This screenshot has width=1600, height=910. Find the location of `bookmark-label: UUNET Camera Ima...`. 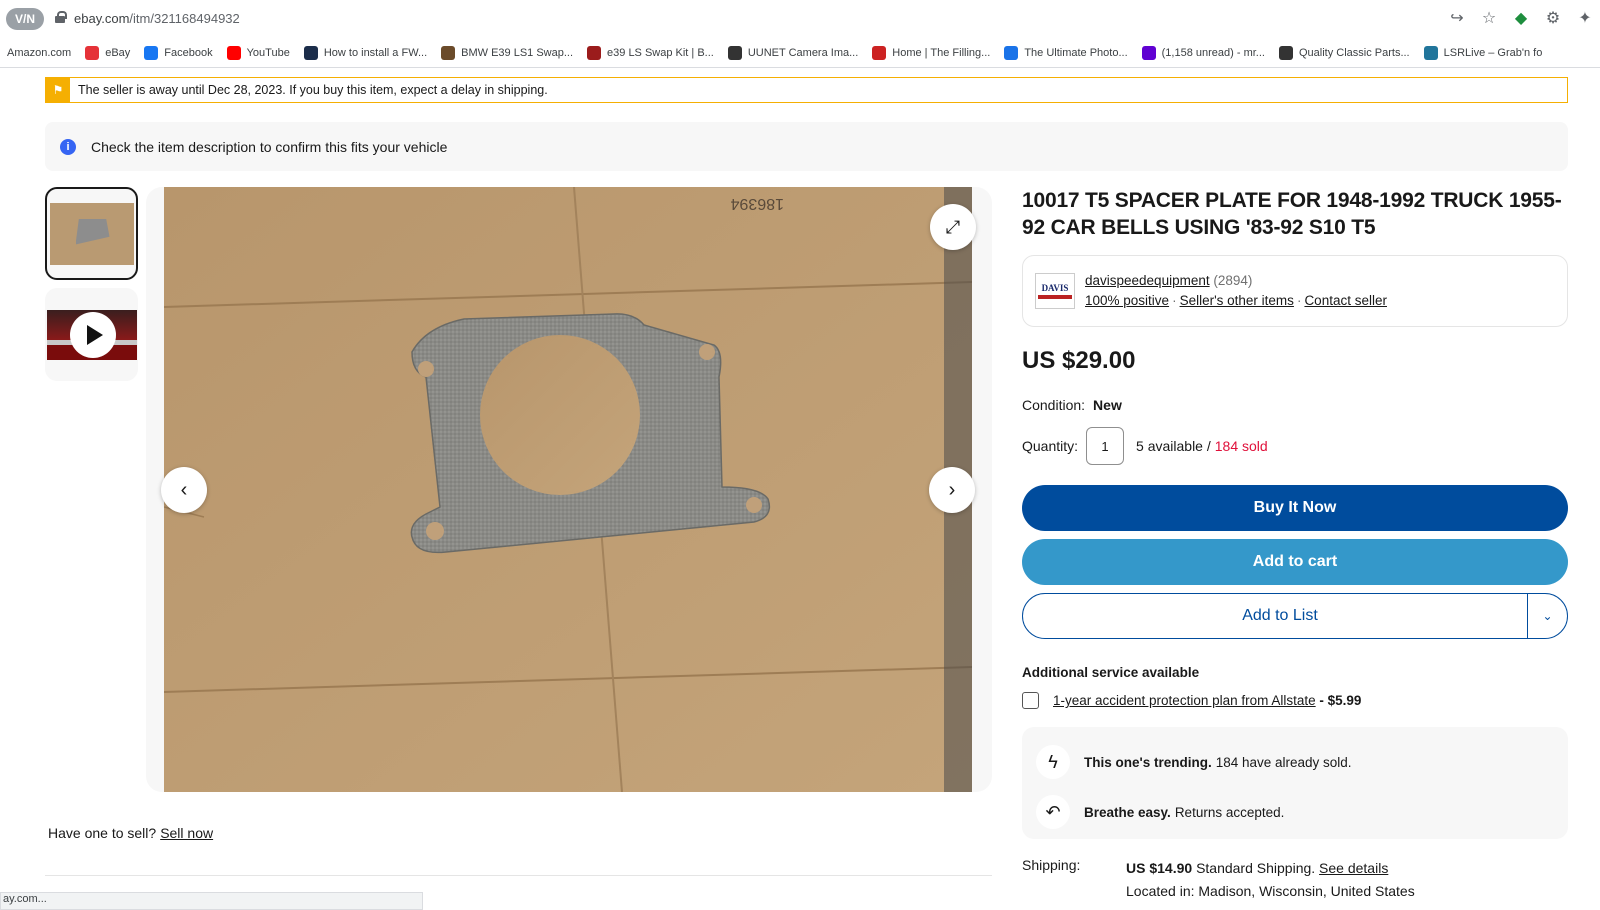

bookmark-label: UUNET Camera Ima... is located at coordinates (803, 52).